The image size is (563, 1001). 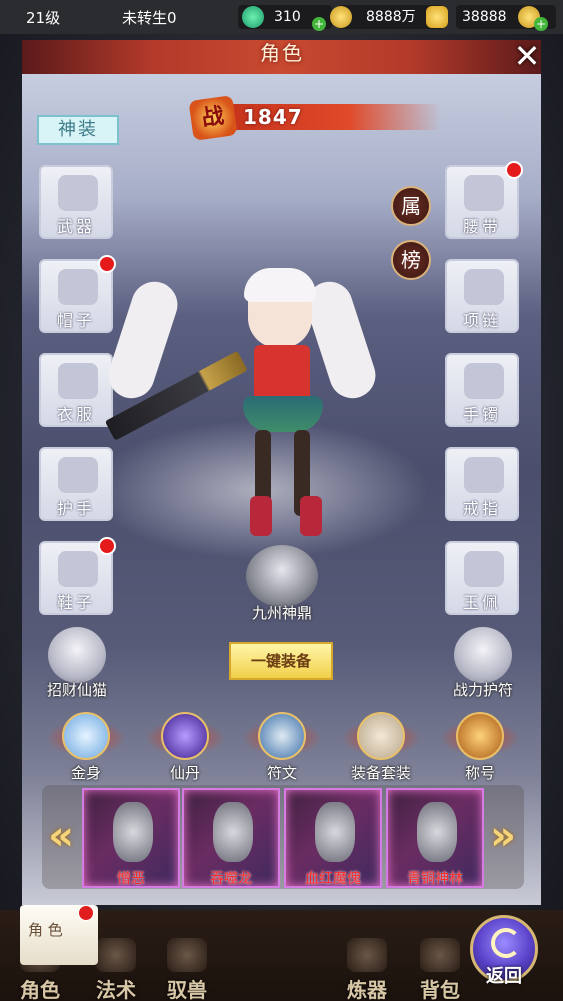 What do you see at coordinates (78, 381) in the screenshot?
I see `clothes-icon` at bounding box center [78, 381].